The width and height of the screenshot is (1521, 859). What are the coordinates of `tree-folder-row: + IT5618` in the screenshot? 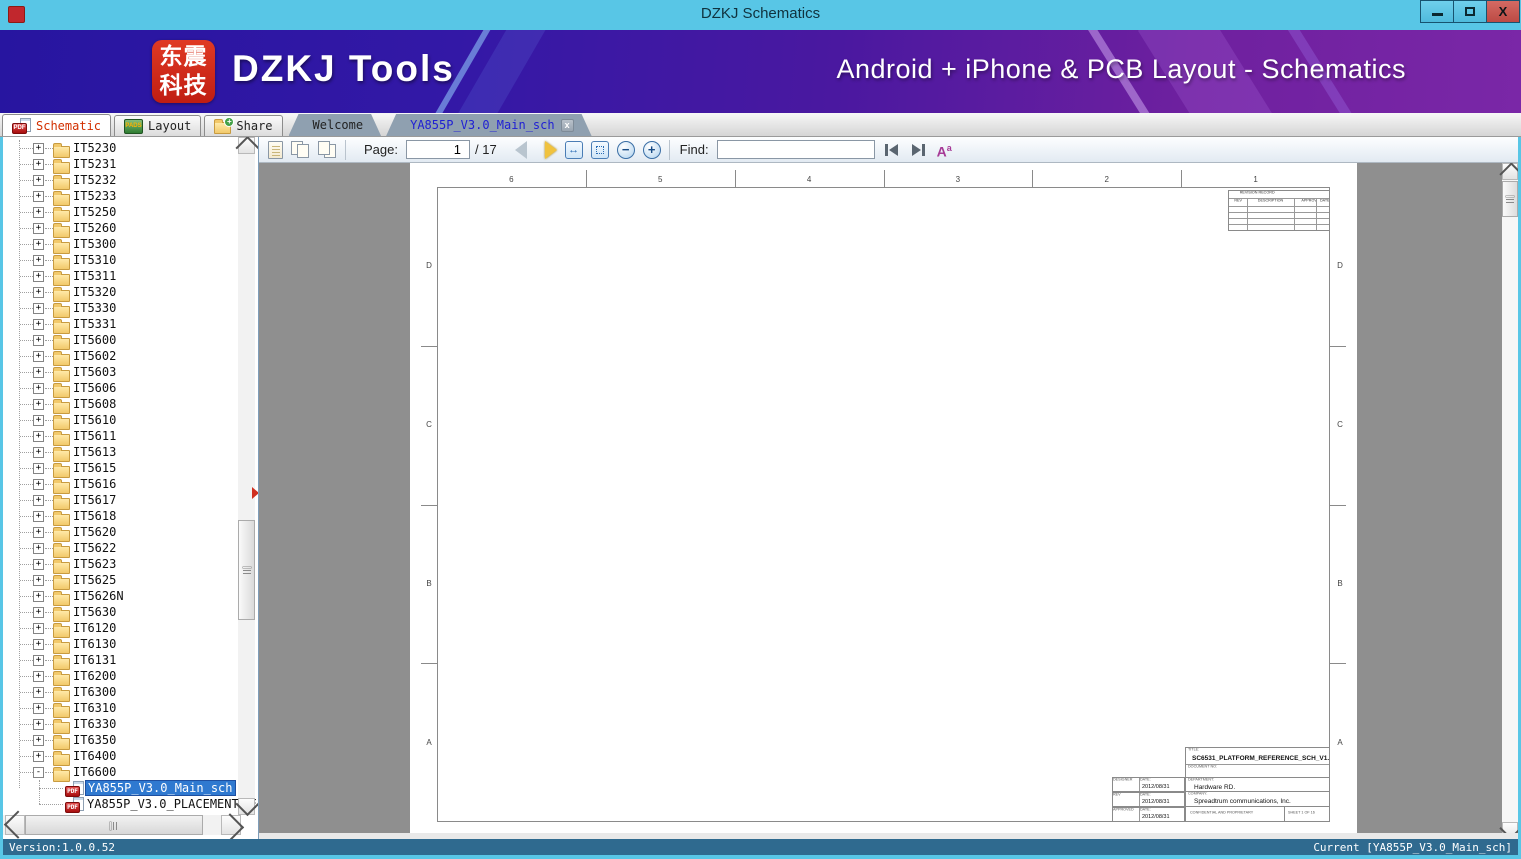 It's located at (129, 517).